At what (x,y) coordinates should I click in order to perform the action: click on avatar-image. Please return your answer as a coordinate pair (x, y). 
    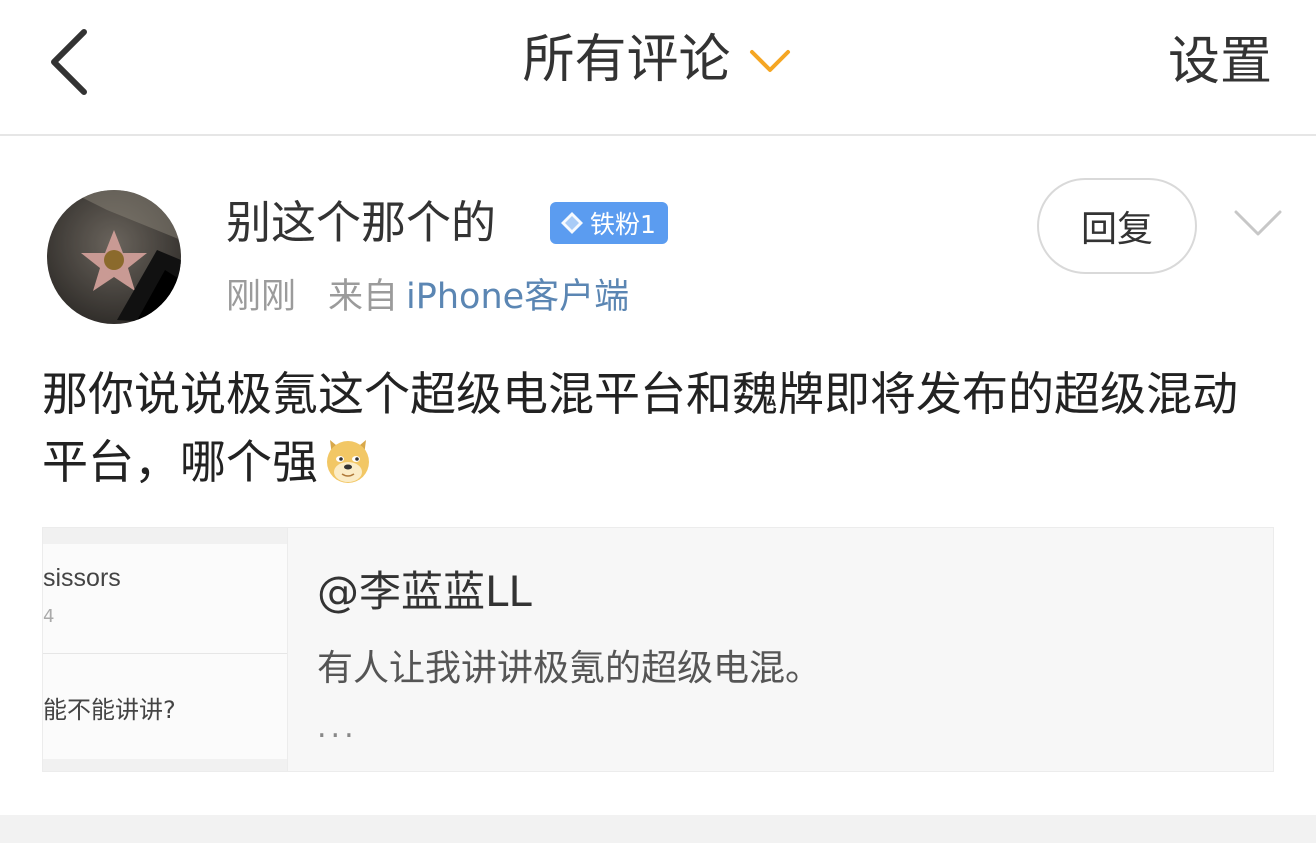
    Looking at the image, I should click on (114, 257).